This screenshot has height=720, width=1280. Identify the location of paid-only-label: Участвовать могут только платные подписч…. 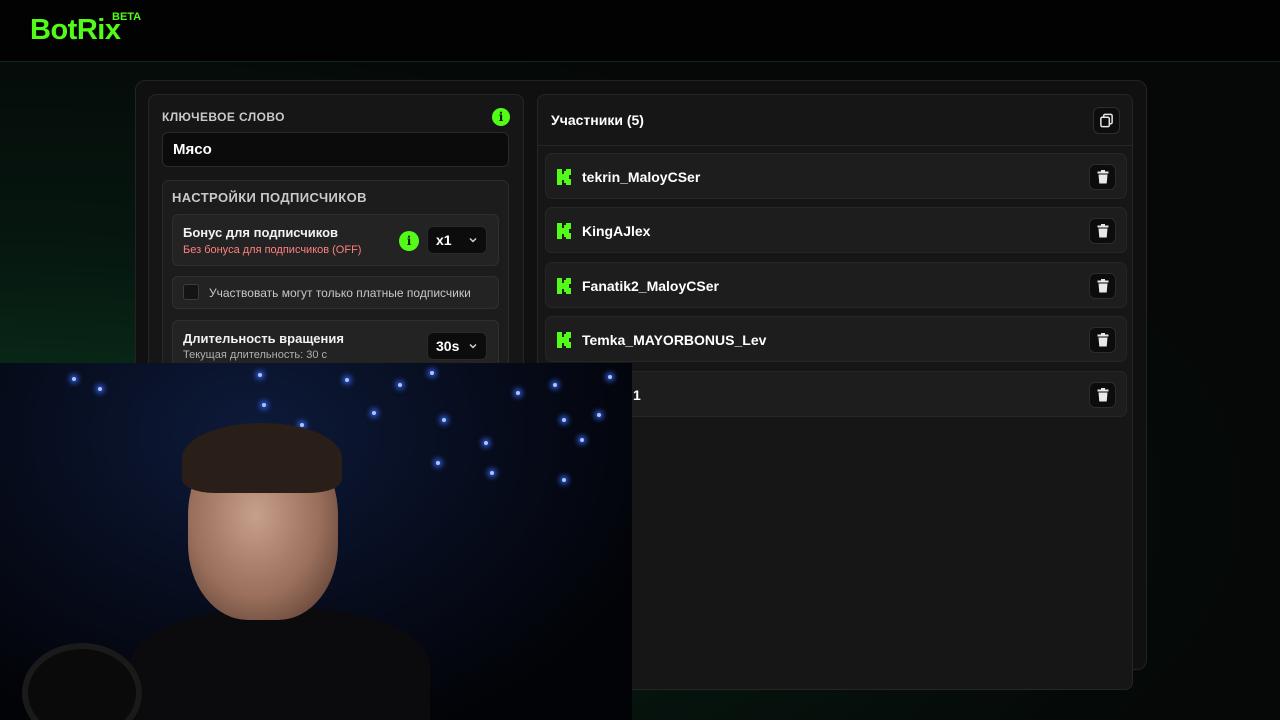
(340, 293).